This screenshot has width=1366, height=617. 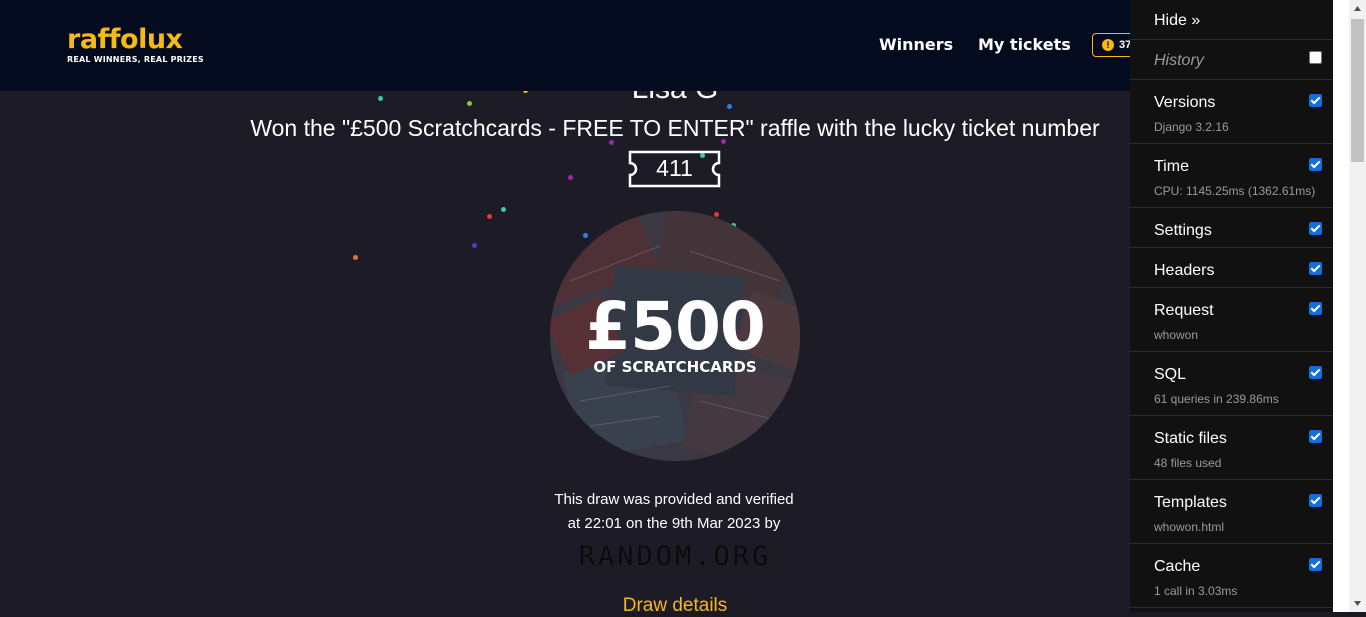 What do you see at coordinates (1231, 60) in the screenshot?
I see `debug-panel-history: History` at bounding box center [1231, 60].